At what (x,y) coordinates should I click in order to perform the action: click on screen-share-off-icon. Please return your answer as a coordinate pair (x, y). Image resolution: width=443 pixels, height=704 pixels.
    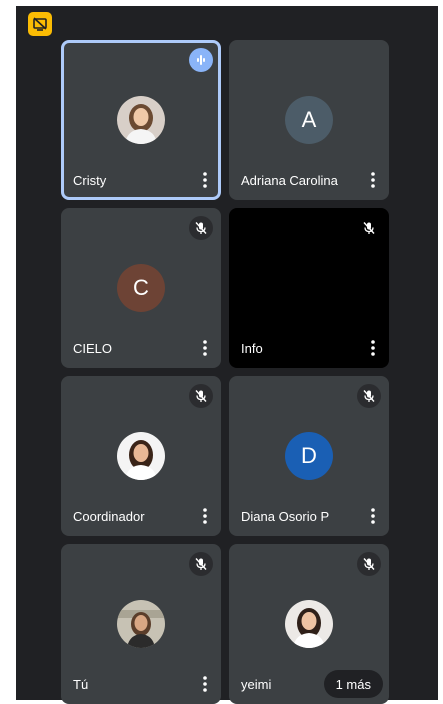
    Looking at the image, I should click on (40, 24).